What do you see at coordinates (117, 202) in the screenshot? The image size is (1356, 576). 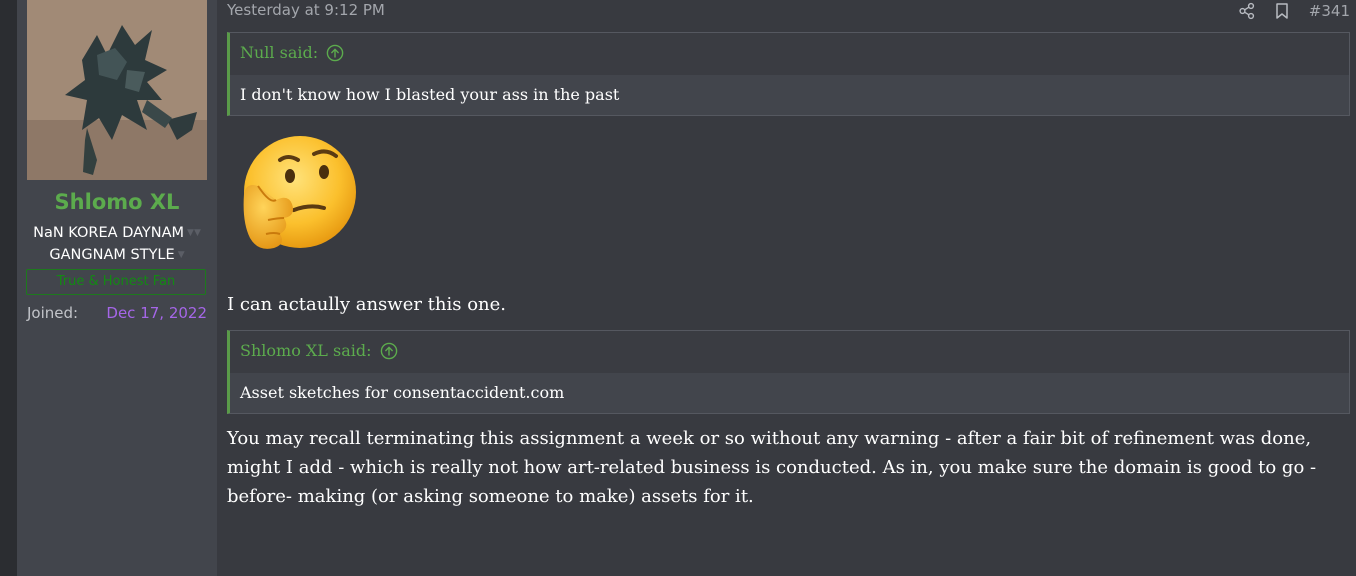 I see `username: Shlomo XL` at bounding box center [117, 202].